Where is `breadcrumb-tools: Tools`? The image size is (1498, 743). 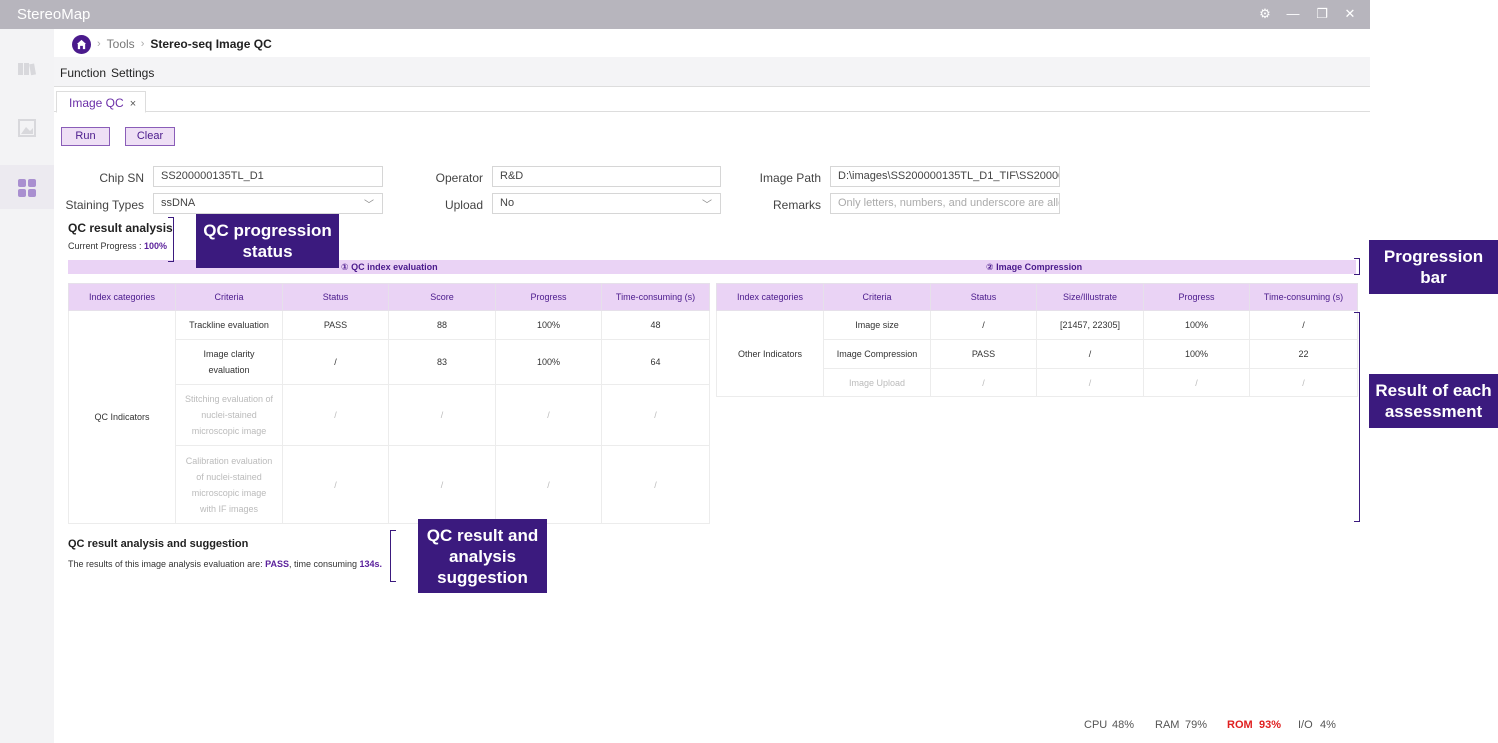
breadcrumb-tools: Tools is located at coordinates (121, 44).